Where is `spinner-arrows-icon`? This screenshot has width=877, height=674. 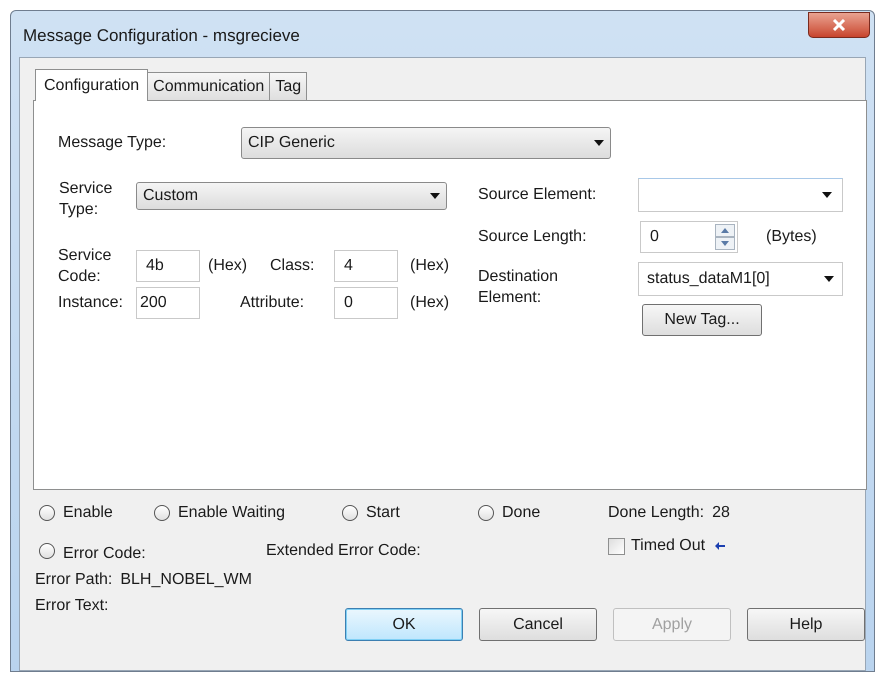
spinner-arrows-icon is located at coordinates (725, 237).